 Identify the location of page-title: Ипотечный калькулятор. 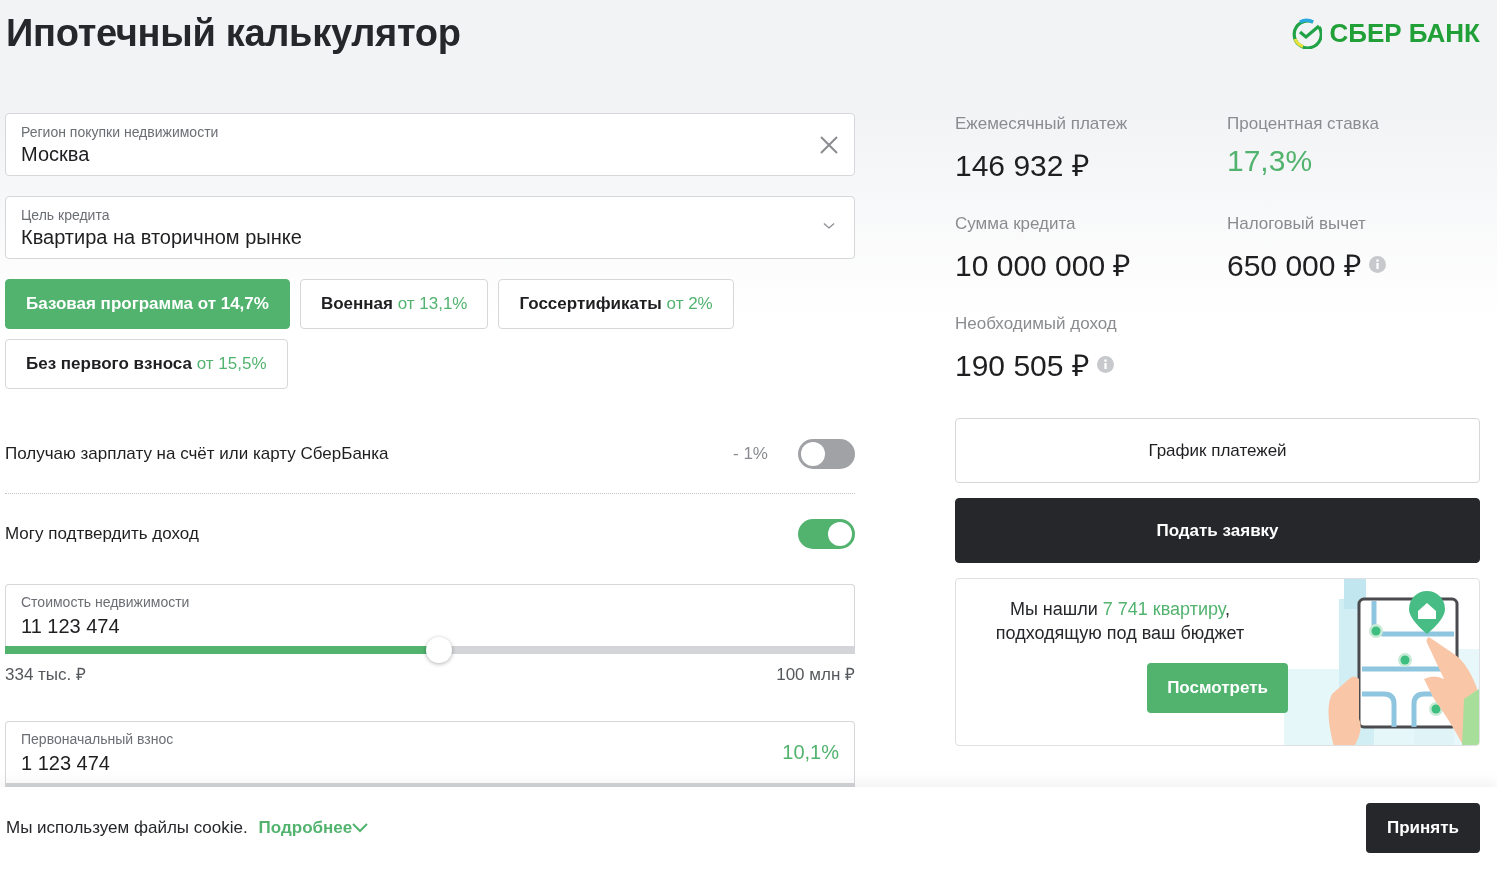
(233, 33).